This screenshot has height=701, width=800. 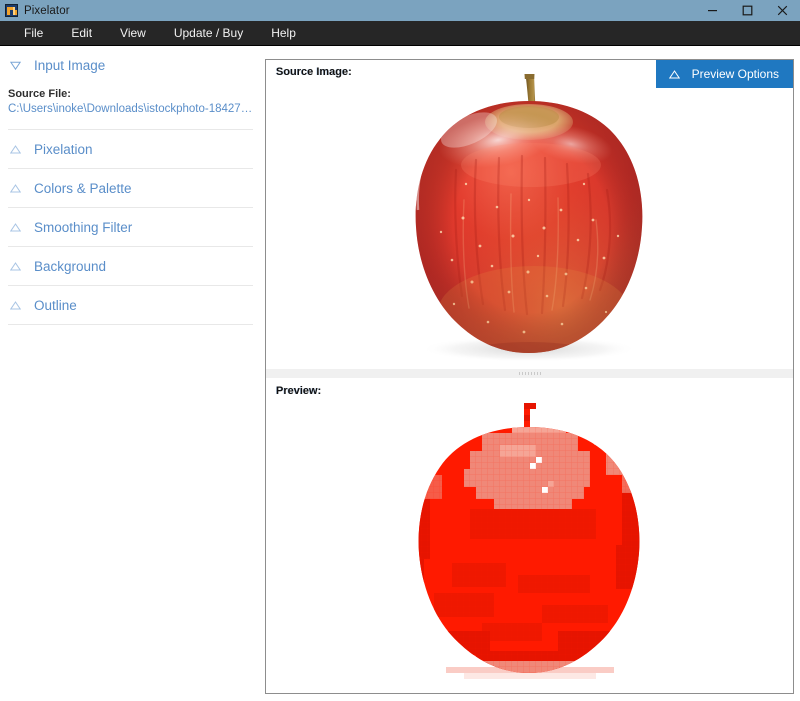 What do you see at coordinates (208, 33) in the screenshot?
I see `menu-item-update-buy: Update / Buy` at bounding box center [208, 33].